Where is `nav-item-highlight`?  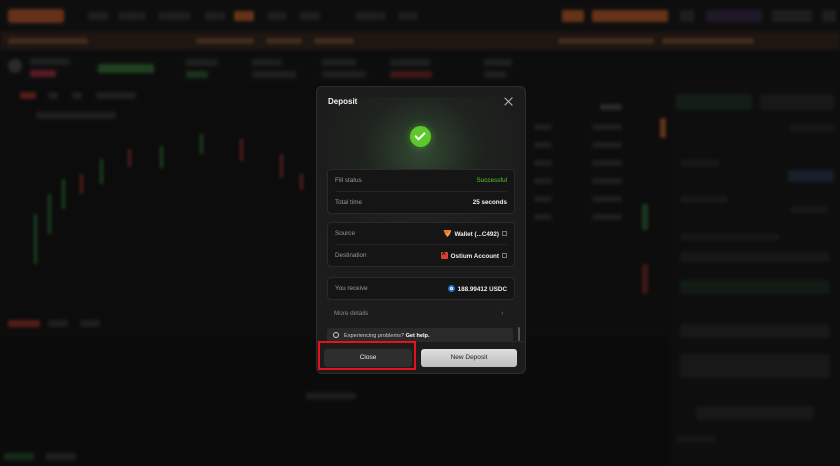 nav-item-highlight is located at coordinates (244, 16).